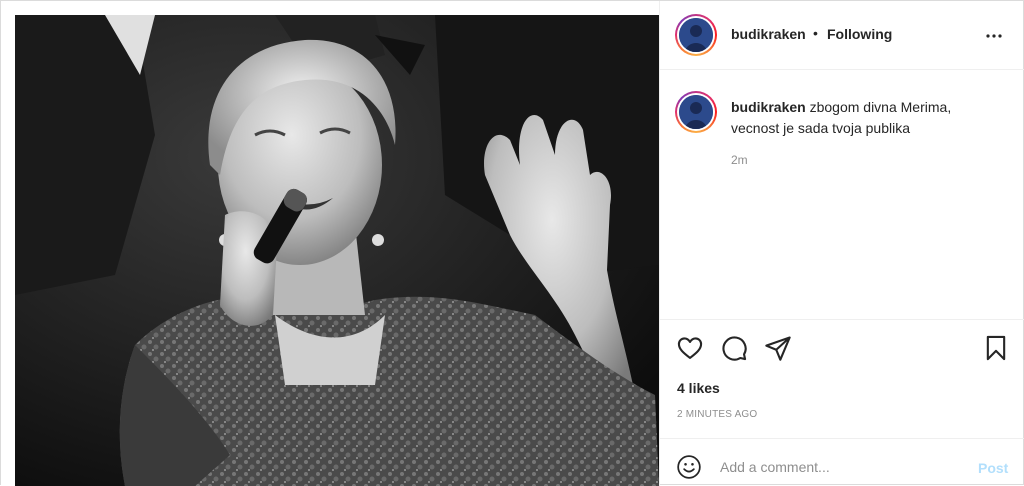 This screenshot has height=486, width=1024. Describe the element at coordinates (768, 107) in the screenshot. I see `caption-username: budikraken` at that location.